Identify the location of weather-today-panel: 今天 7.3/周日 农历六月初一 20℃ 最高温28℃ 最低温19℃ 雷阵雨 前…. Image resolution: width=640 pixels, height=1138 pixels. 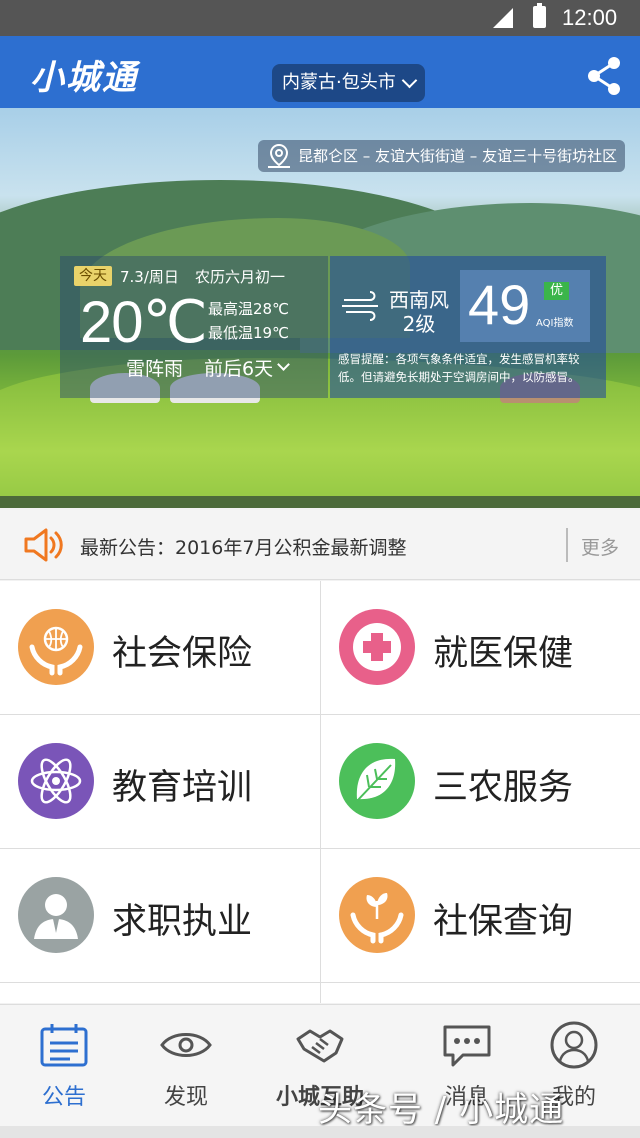
(194, 327).